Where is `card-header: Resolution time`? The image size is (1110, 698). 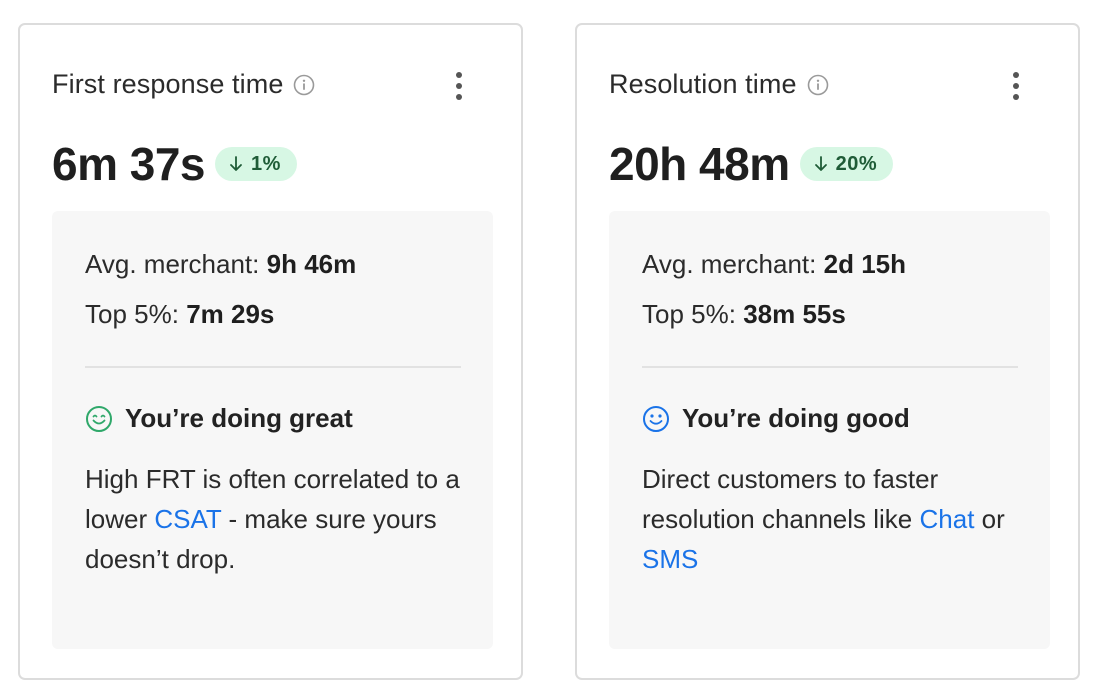
card-header: Resolution time is located at coordinates (719, 84).